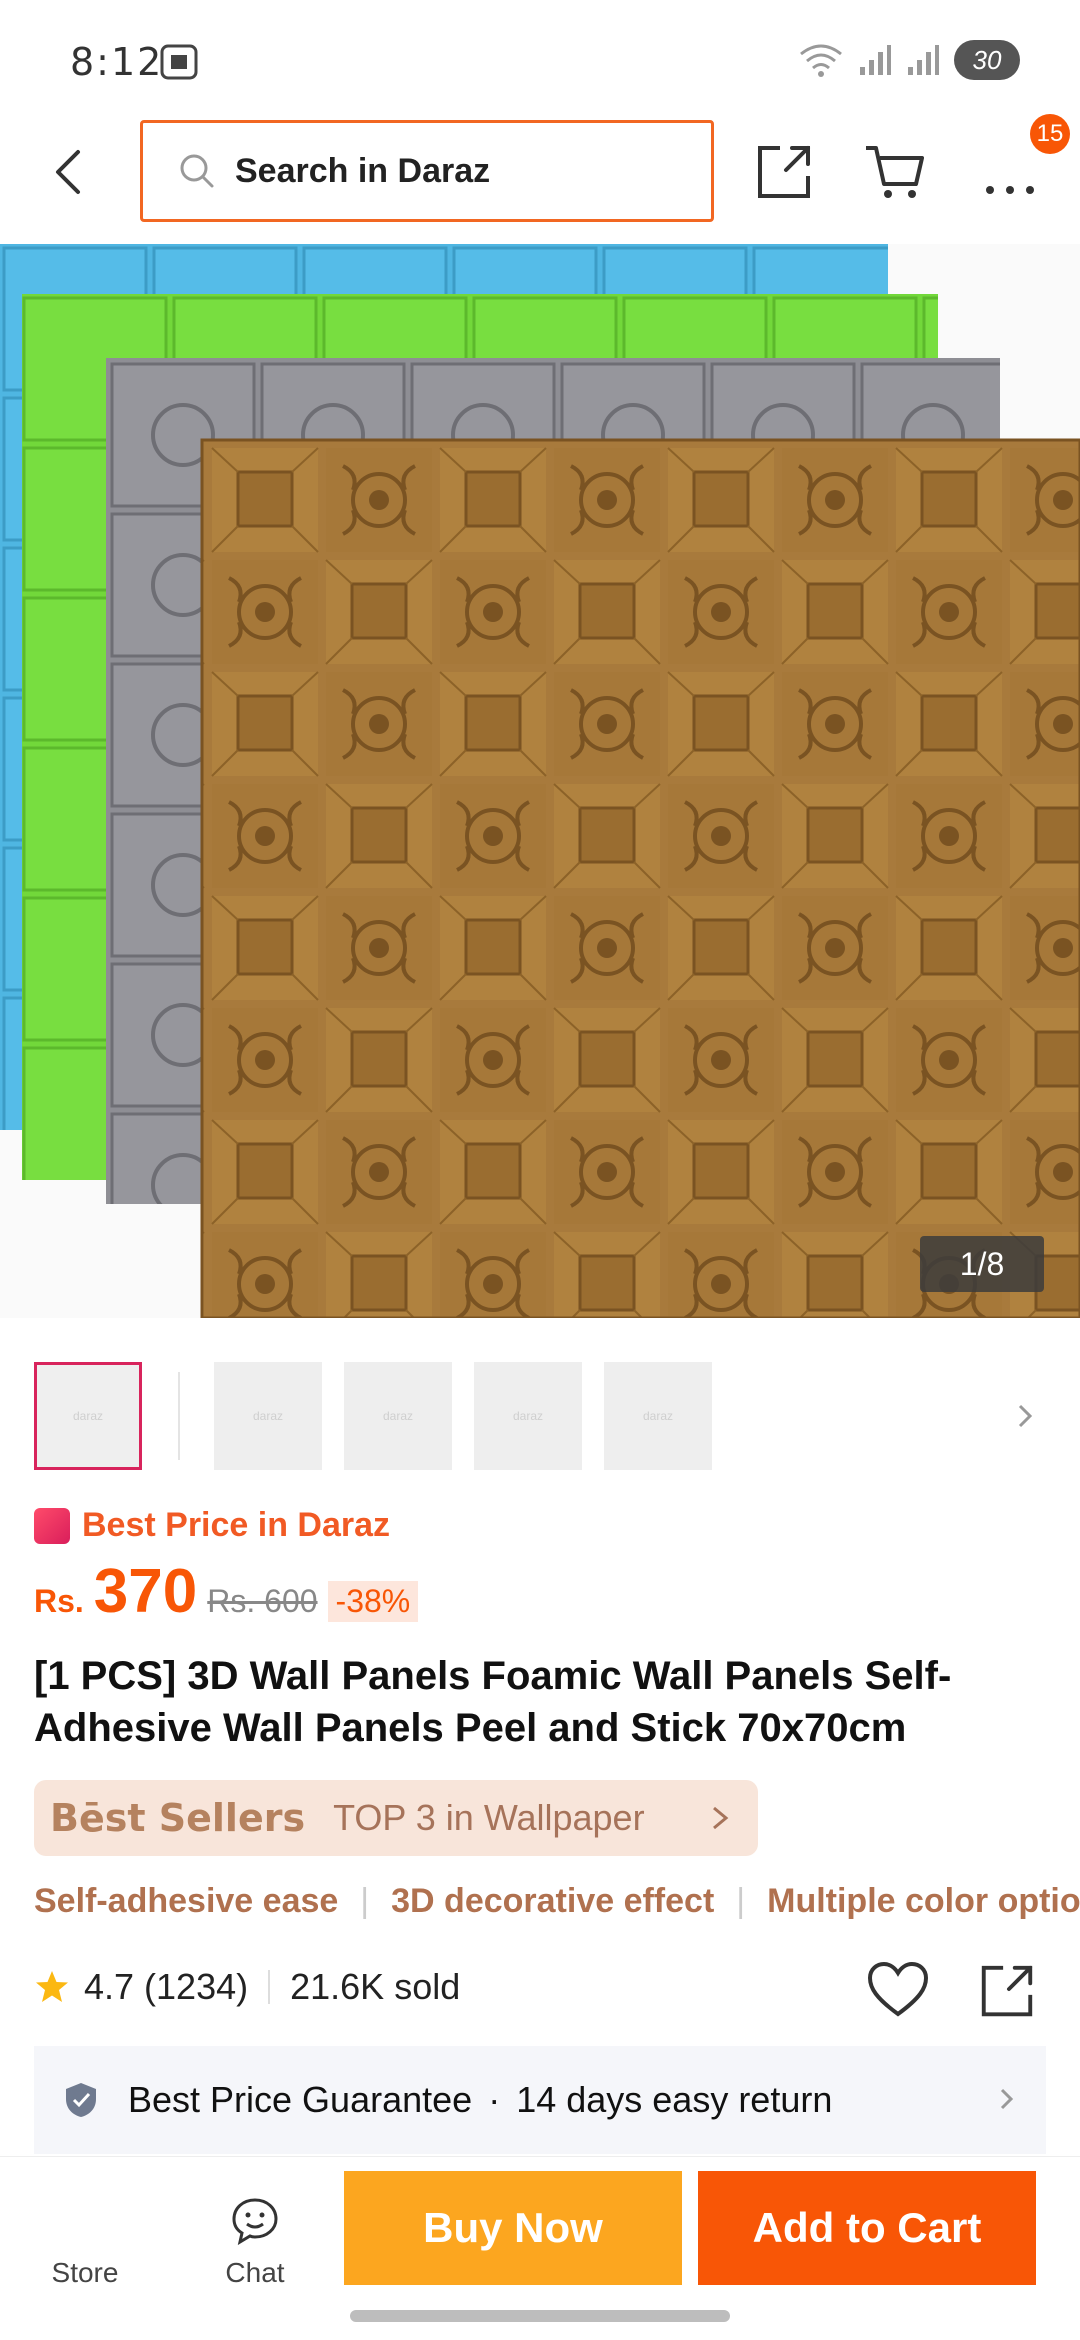  I want to click on star-icon, so click(52, 1986).